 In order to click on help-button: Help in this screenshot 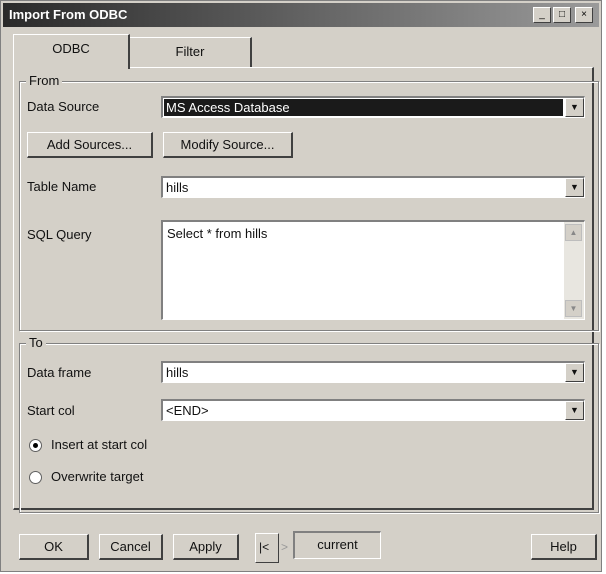, I will do `click(564, 547)`.